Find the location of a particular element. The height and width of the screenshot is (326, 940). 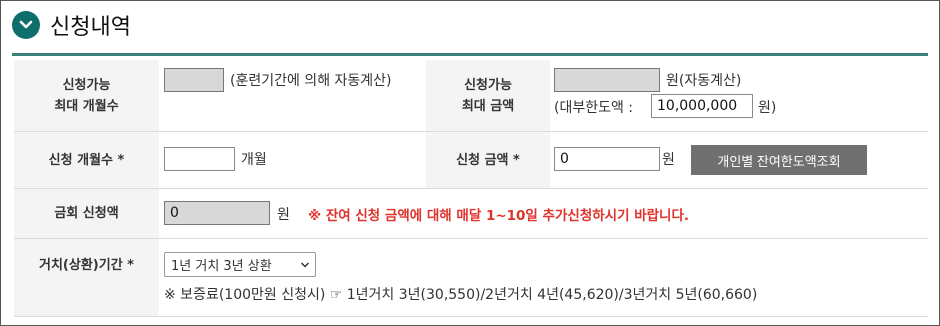

max-amount-field is located at coordinates (607, 80).